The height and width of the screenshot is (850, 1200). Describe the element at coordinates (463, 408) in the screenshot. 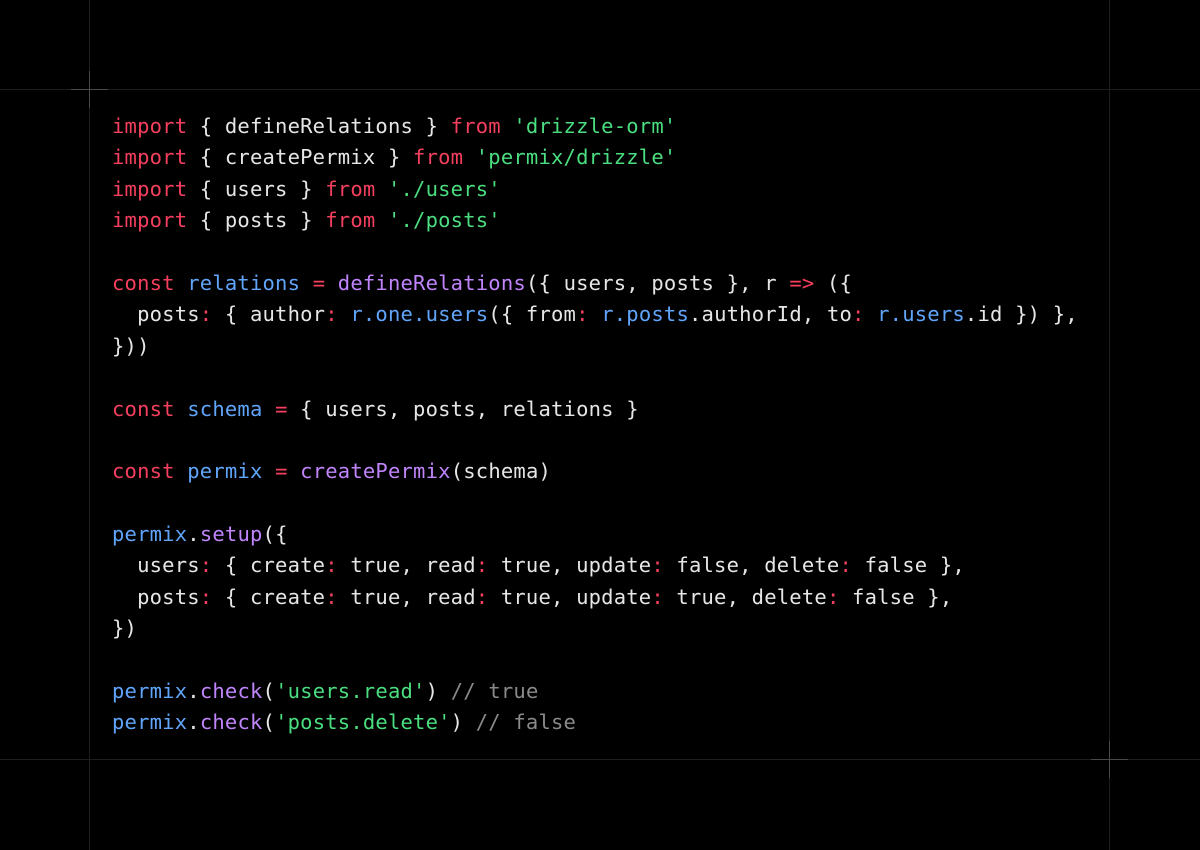

I see `code-token: { users, posts, relations }` at that location.